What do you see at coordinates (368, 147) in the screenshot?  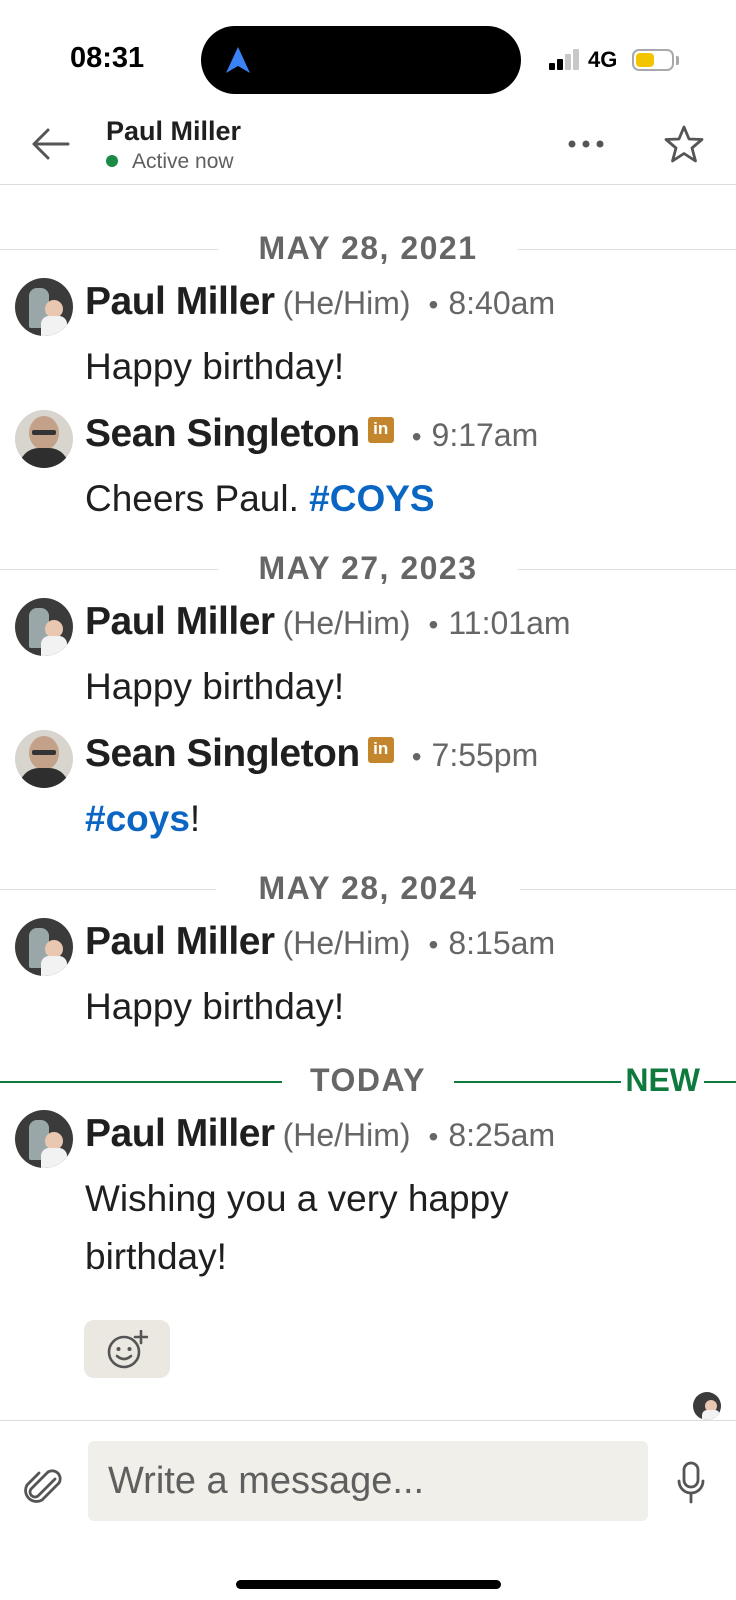 I see `conversation-header: Paul Miller Active now` at bounding box center [368, 147].